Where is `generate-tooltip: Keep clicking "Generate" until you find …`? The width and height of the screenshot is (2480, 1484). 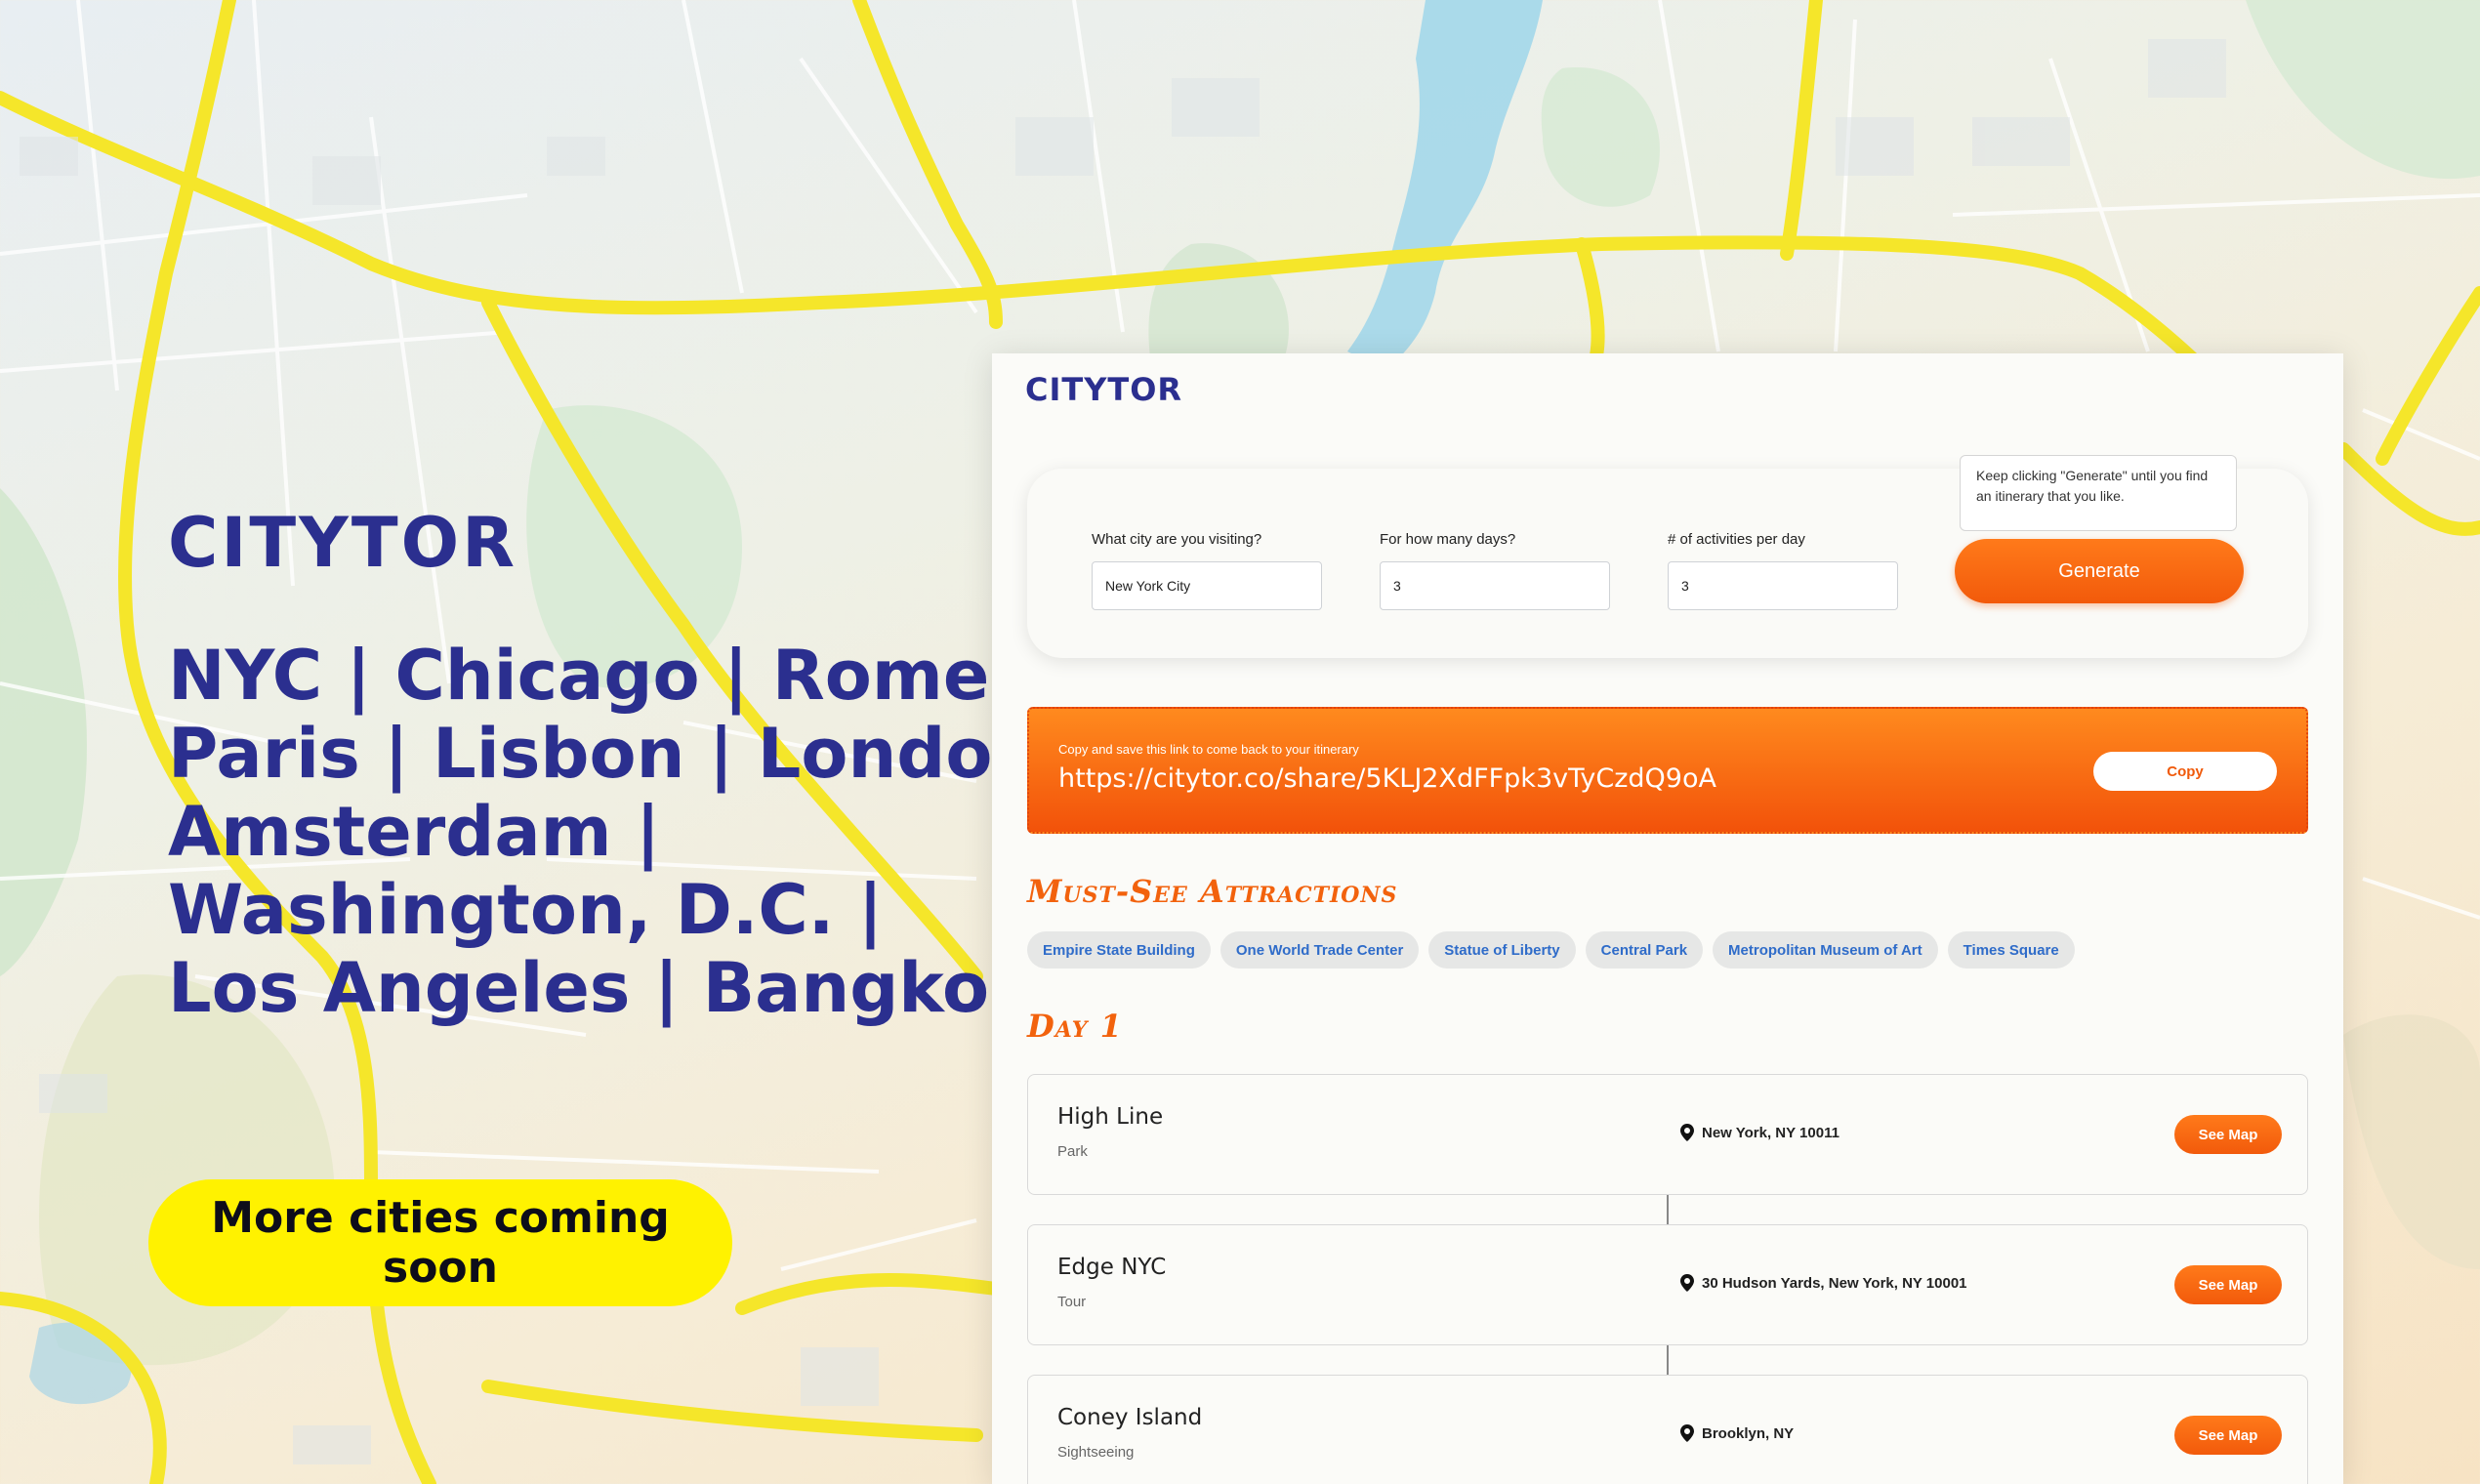 generate-tooltip: Keep clicking "Generate" until you find … is located at coordinates (2098, 493).